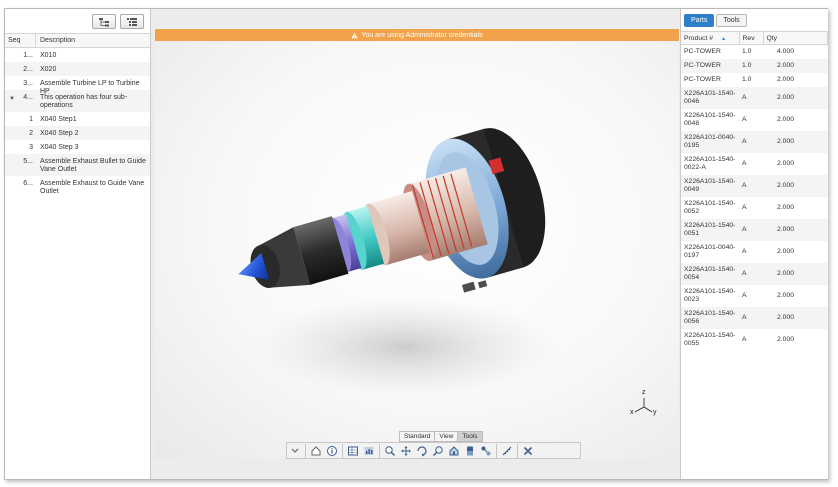 The image size is (838, 487). Describe the element at coordinates (754, 317) in the screenshot. I see `table-row: X226A101-1540-0056 A 2.000` at that location.